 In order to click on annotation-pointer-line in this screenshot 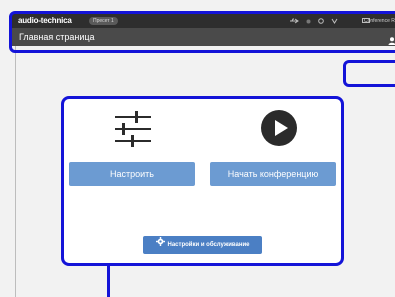, I will do `click(108, 281)`.